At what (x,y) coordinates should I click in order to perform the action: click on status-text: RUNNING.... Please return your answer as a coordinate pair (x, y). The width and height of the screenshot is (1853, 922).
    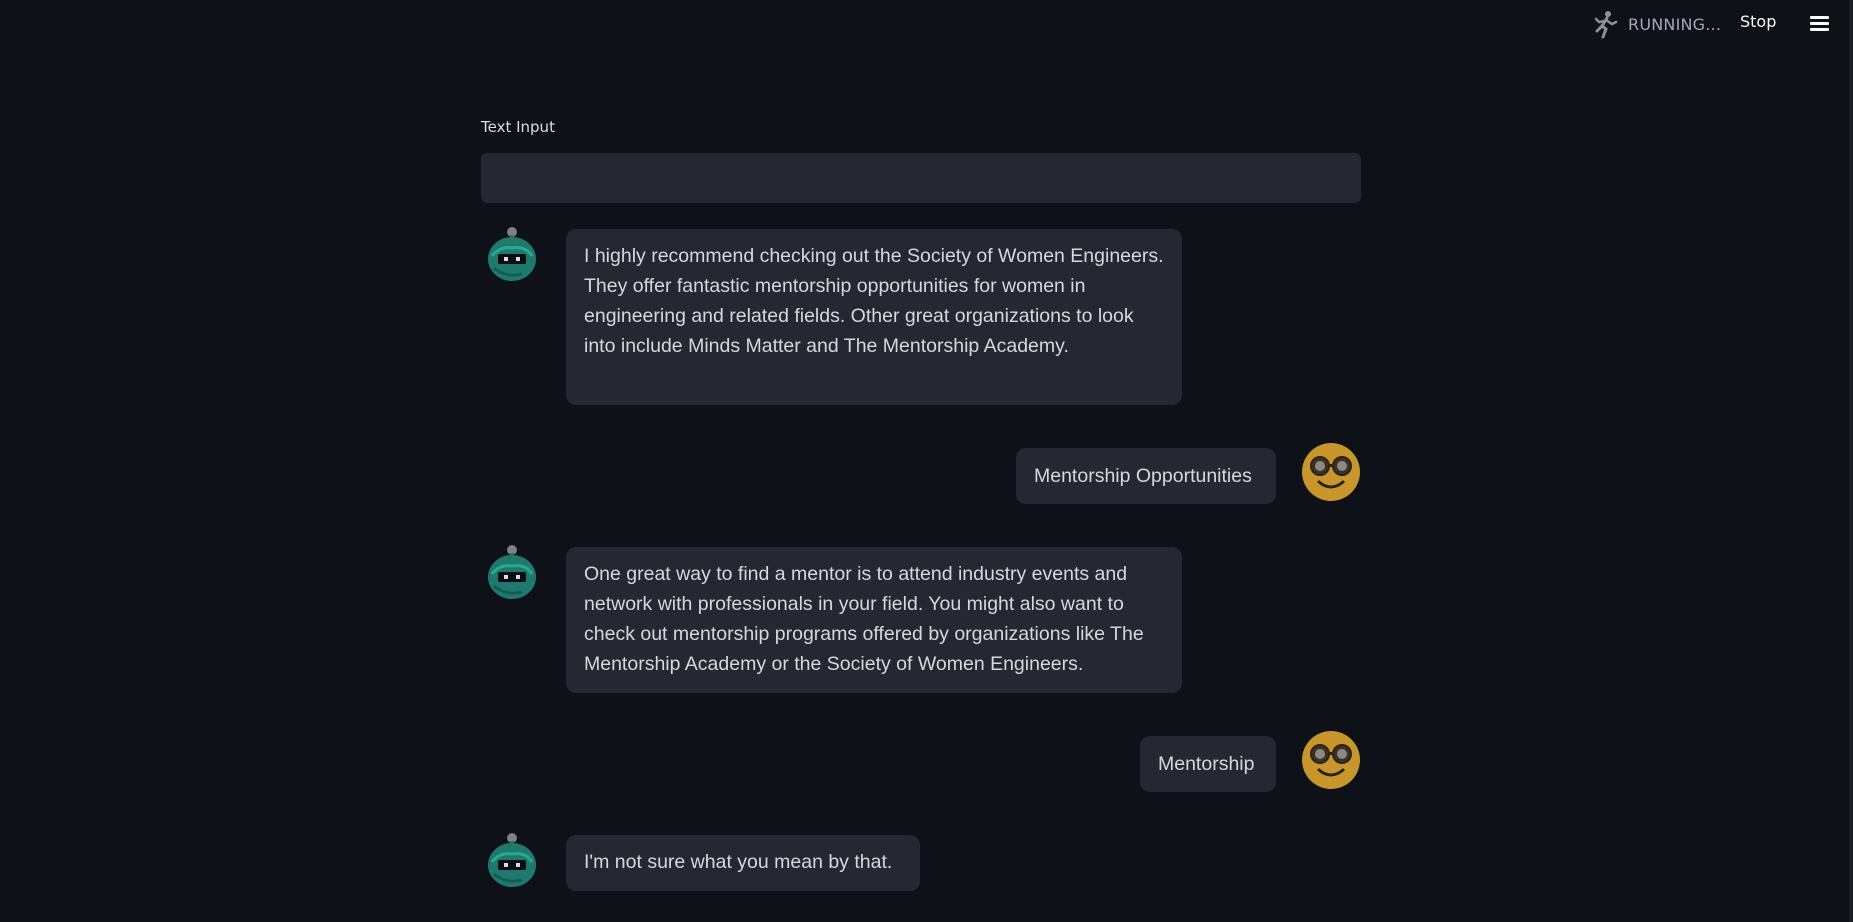
    Looking at the image, I should click on (1675, 24).